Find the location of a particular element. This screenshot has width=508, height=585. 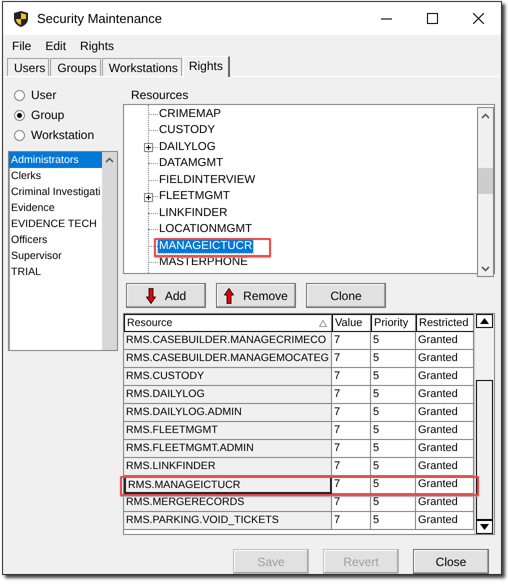

section-label: Resources is located at coordinates (160, 94).